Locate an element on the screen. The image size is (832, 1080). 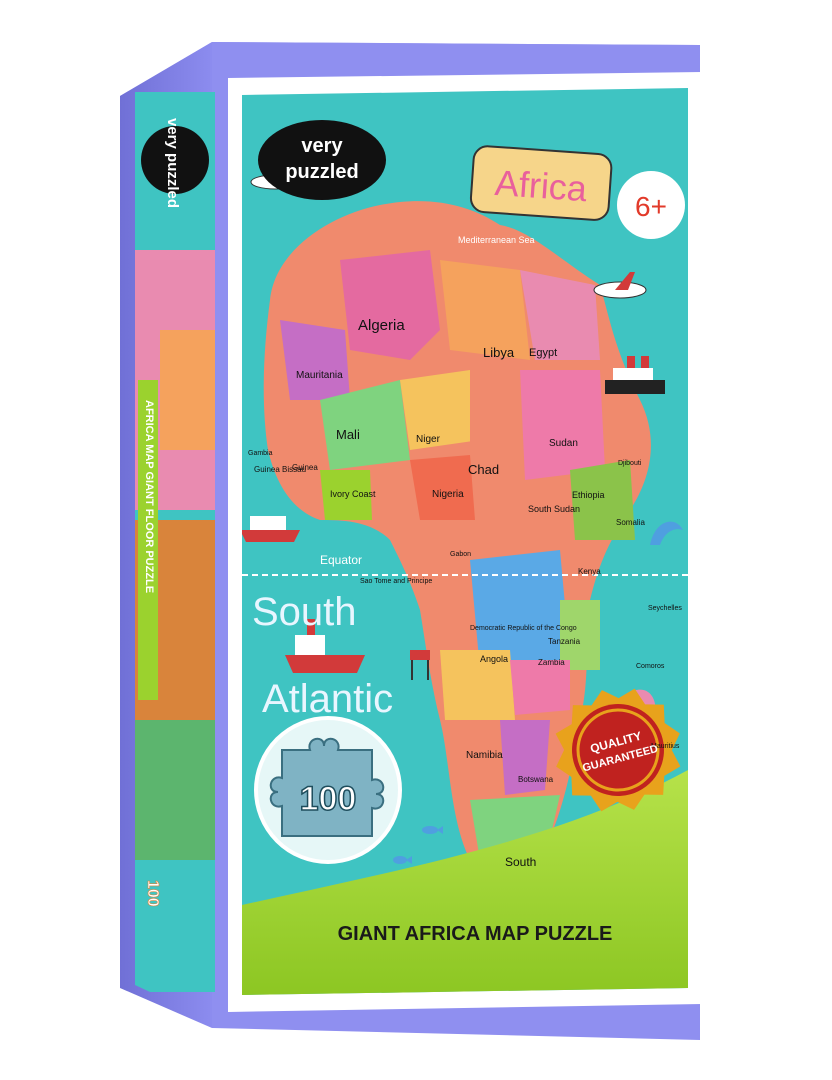
country-label: Djibouti is located at coordinates (630, 463).